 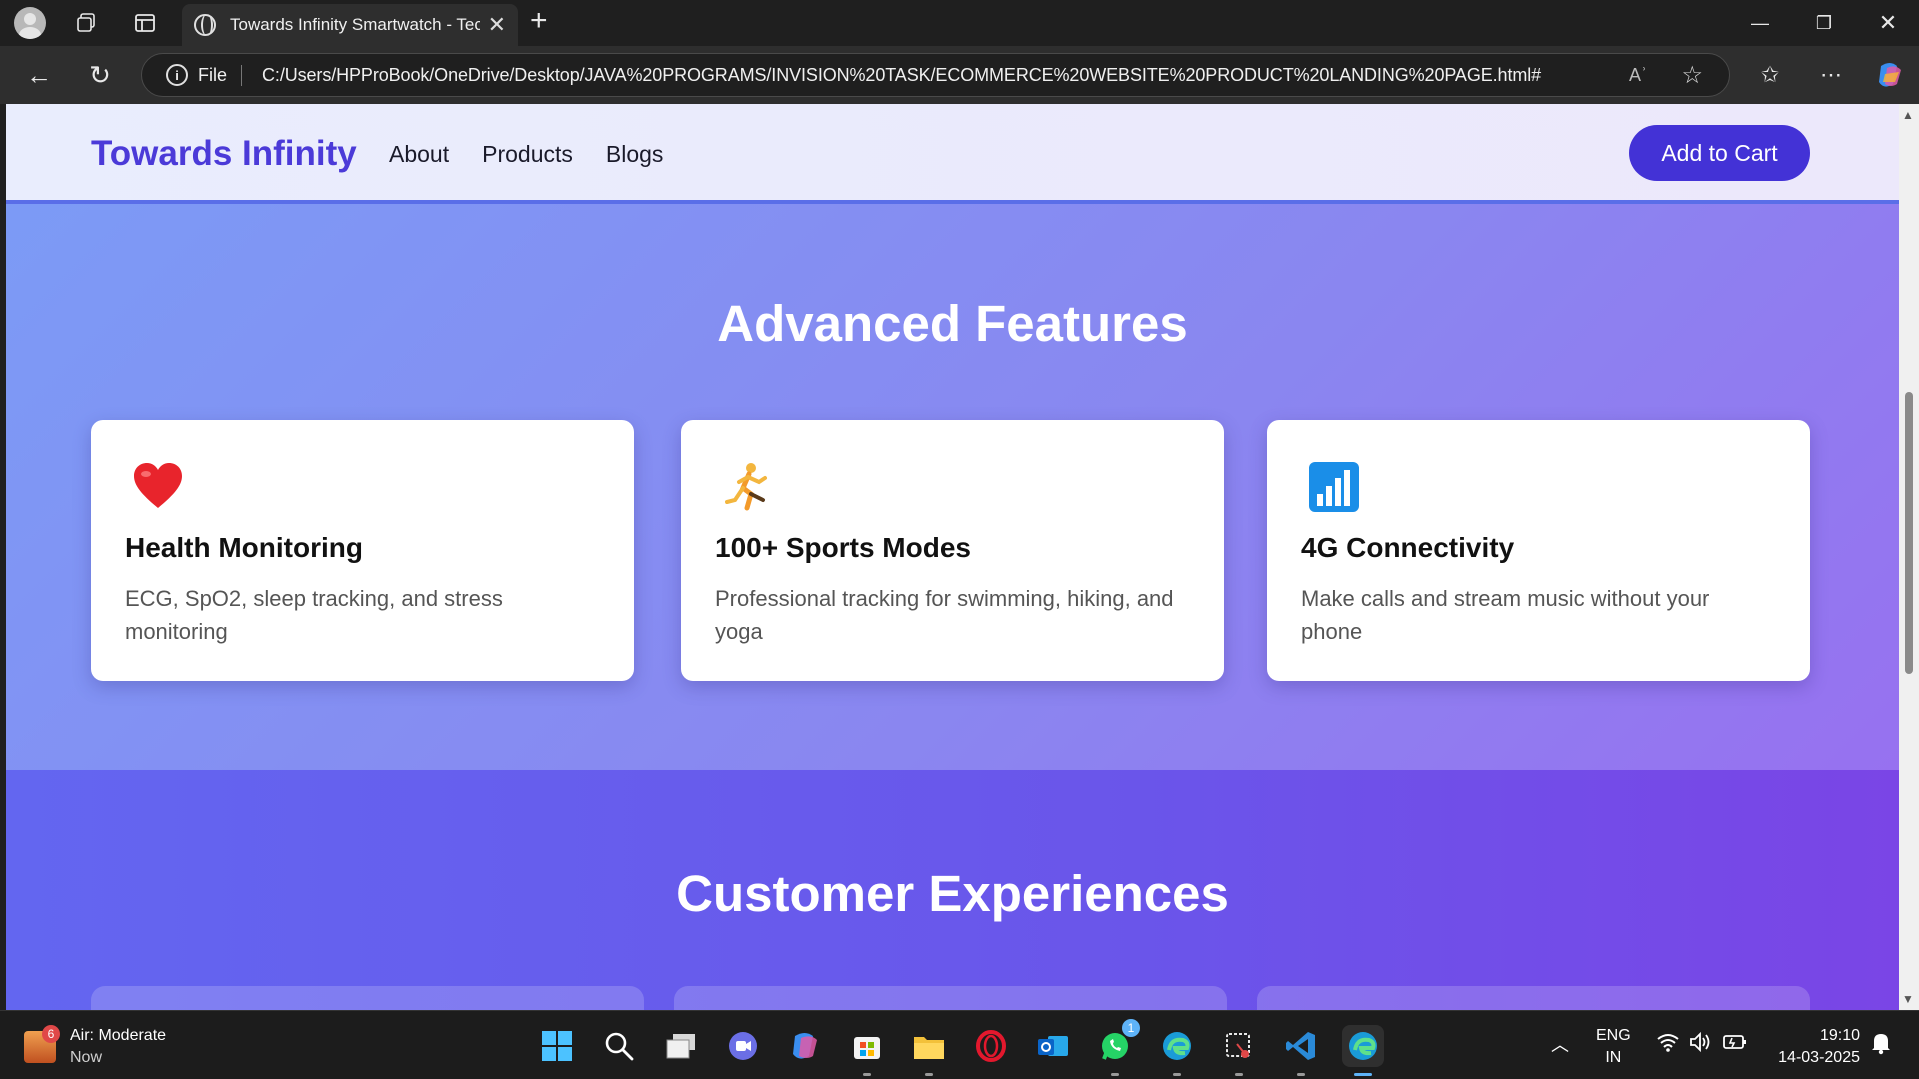 What do you see at coordinates (1839, 1035) in the screenshot?
I see `clock-time: 19:10` at bounding box center [1839, 1035].